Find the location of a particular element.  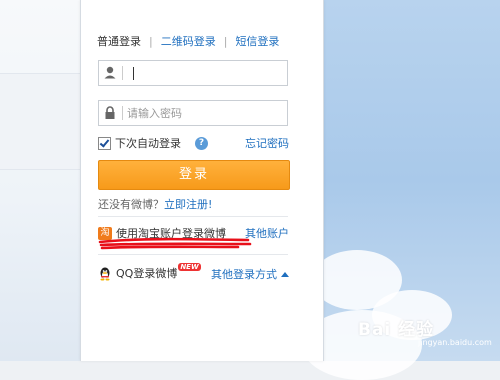

new-badge: NEW is located at coordinates (189, 267).